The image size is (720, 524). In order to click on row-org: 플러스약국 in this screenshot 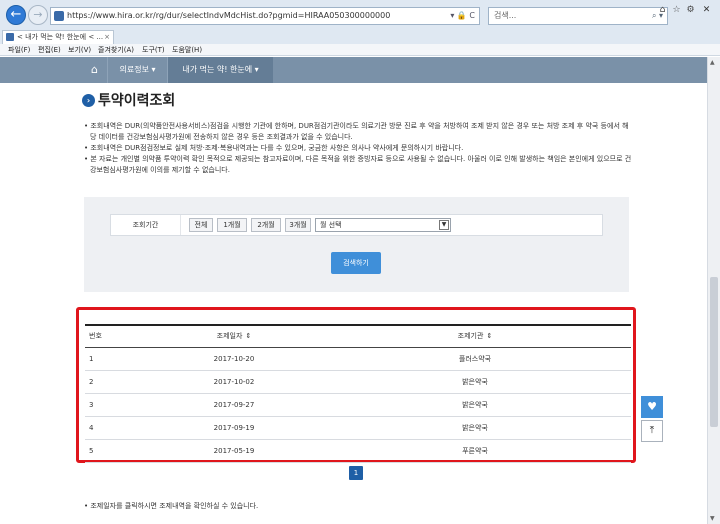, I will do `click(475, 359)`.